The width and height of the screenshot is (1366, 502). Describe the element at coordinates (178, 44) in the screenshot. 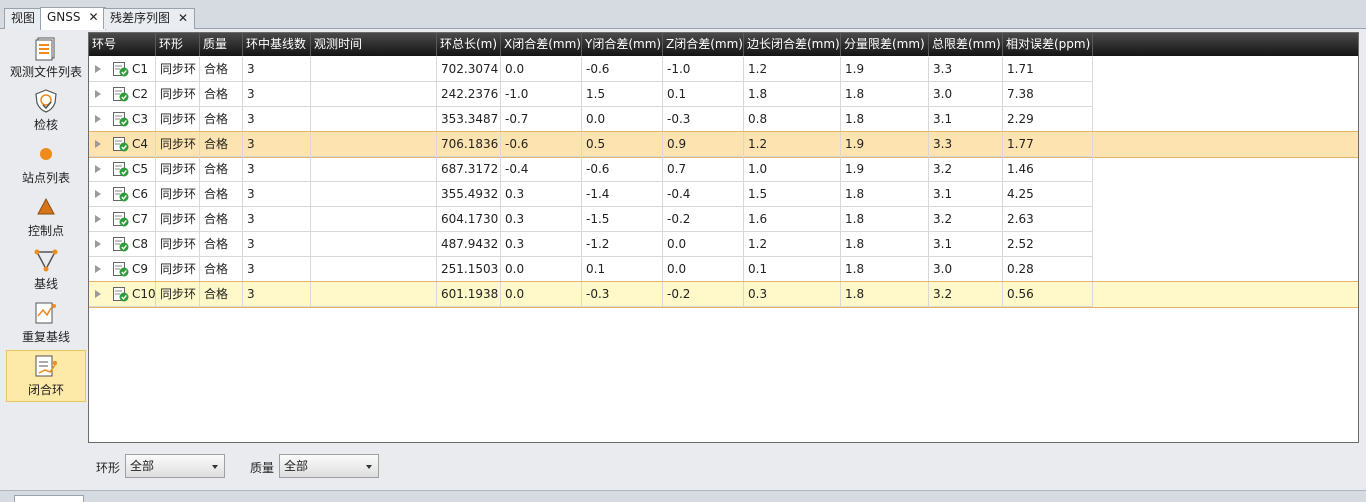

I see `column-header: 环形` at that location.